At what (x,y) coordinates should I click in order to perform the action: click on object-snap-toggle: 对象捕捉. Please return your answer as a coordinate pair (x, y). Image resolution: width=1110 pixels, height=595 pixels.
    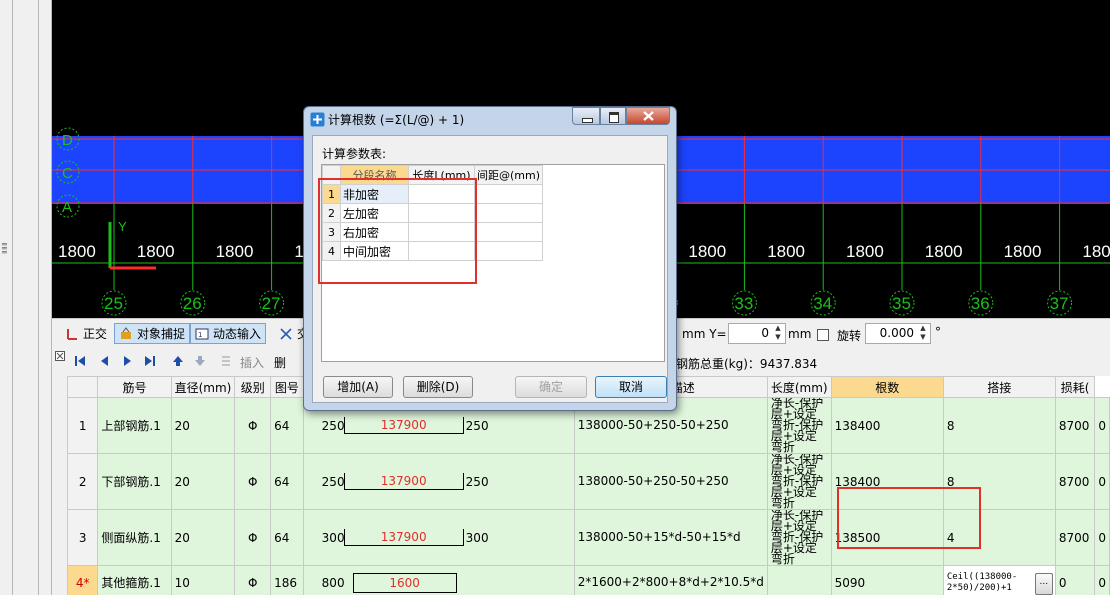
    Looking at the image, I should click on (152, 333).